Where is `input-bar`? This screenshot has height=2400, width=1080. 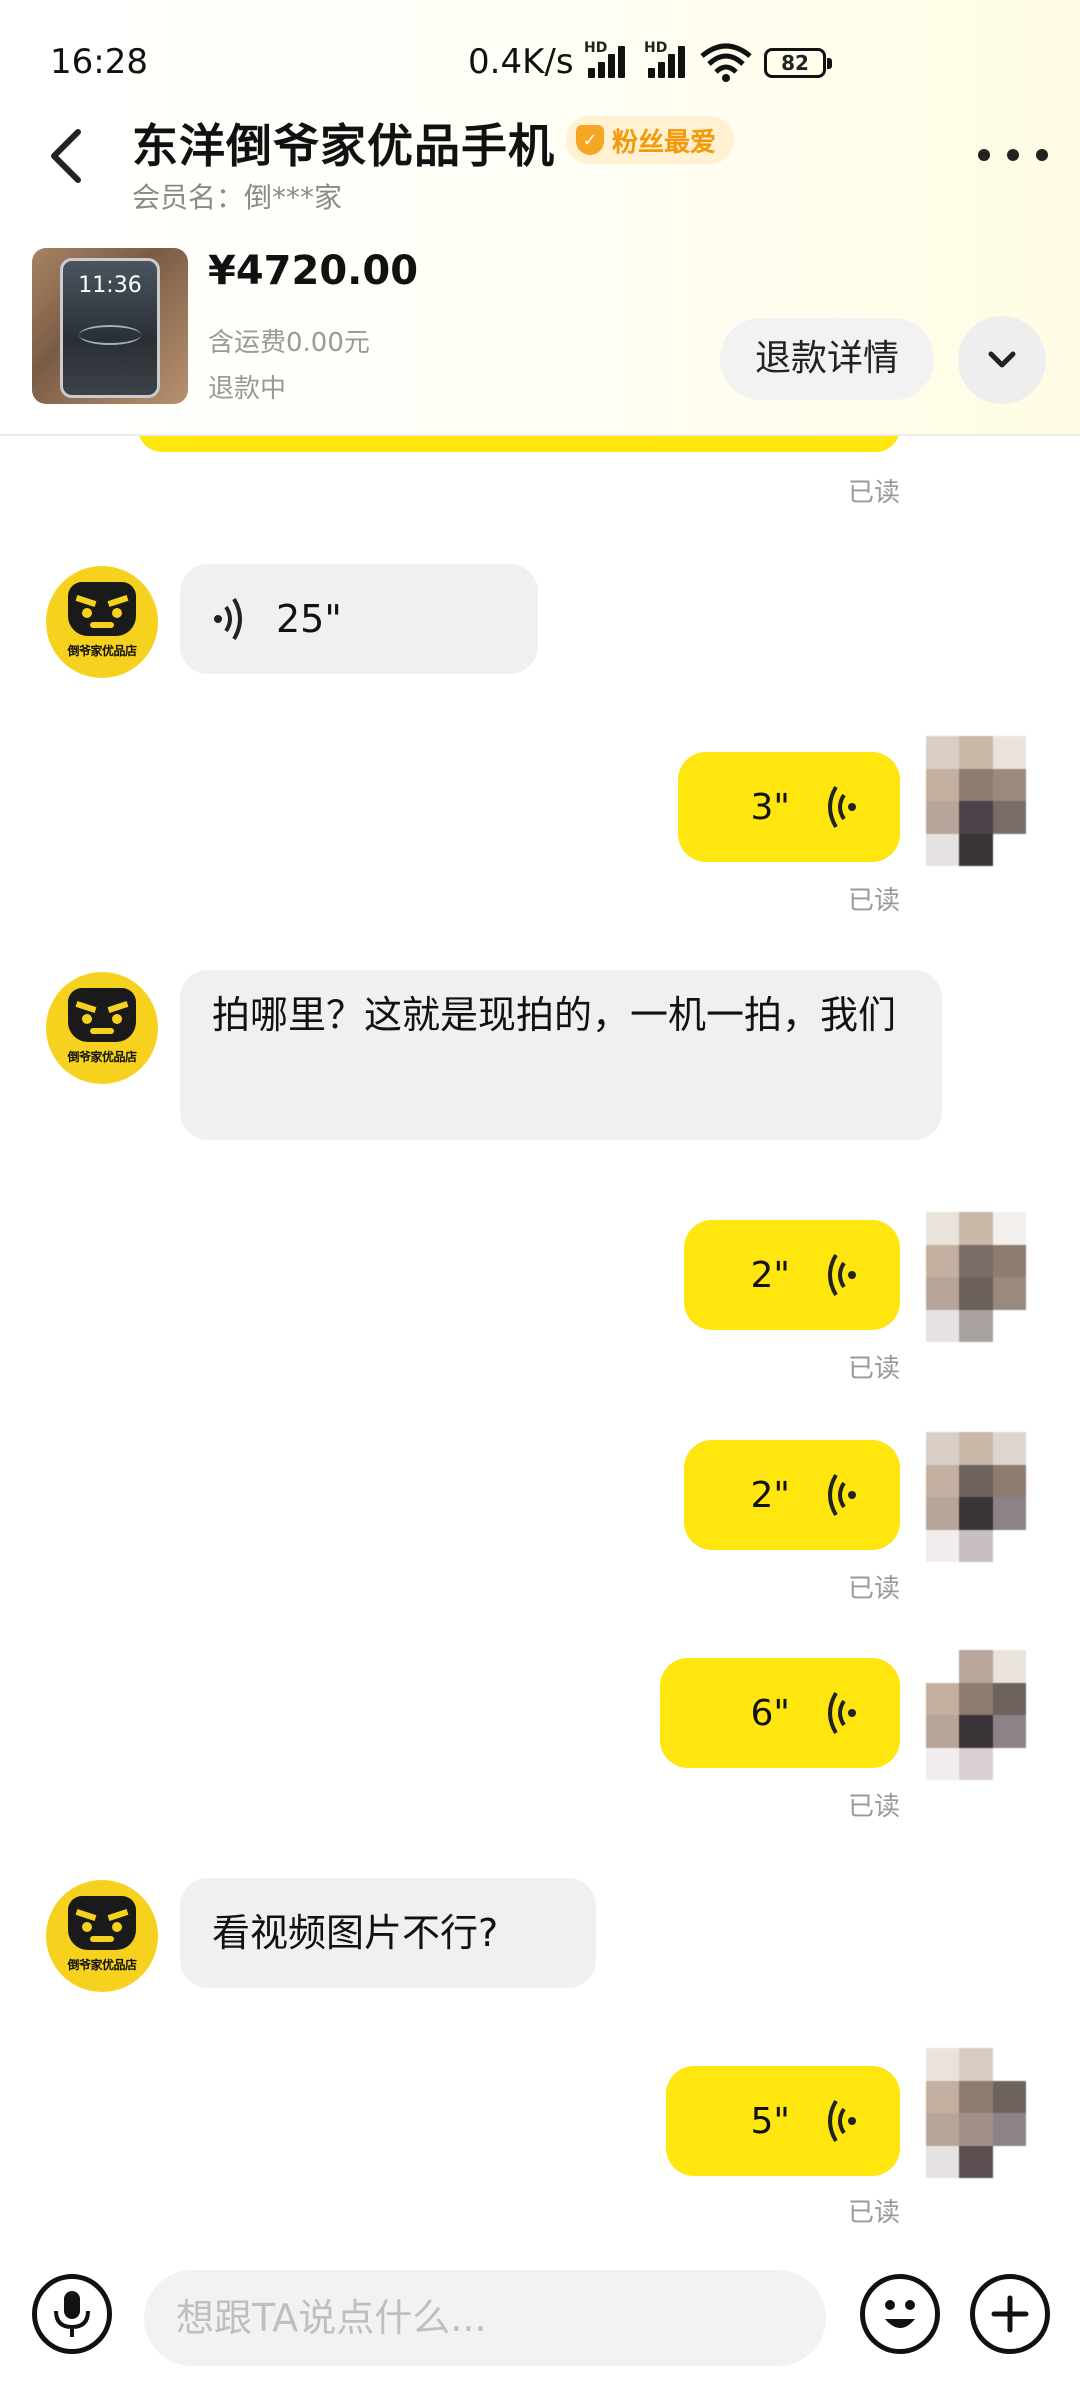 input-bar is located at coordinates (540, 2326).